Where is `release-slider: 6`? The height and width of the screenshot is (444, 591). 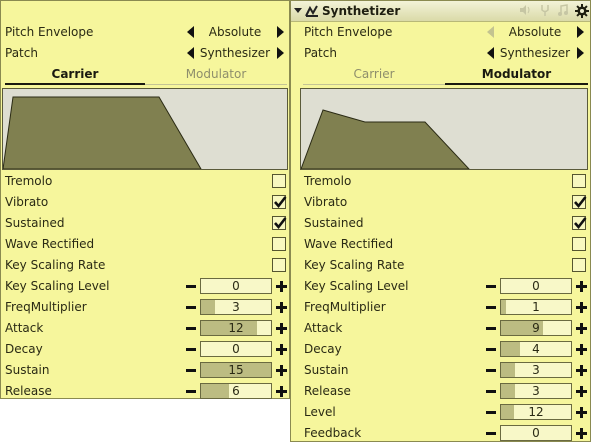 release-slider: 6 is located at coordinates (236, 391).